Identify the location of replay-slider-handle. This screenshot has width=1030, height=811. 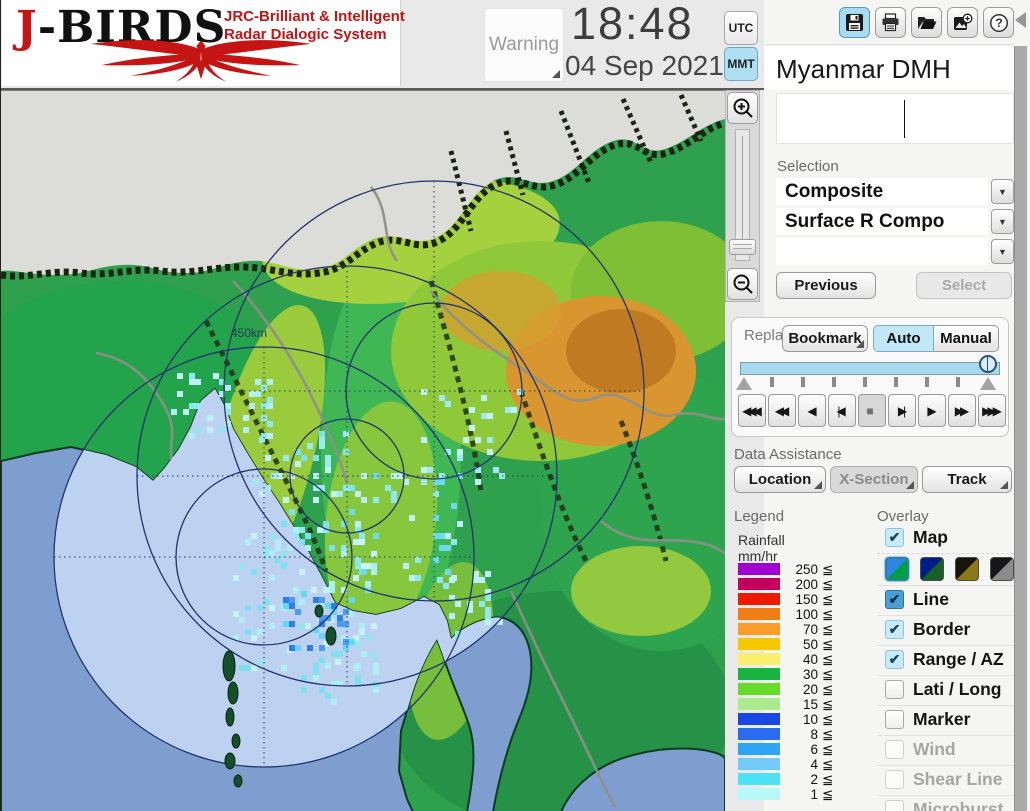
(988, 364).